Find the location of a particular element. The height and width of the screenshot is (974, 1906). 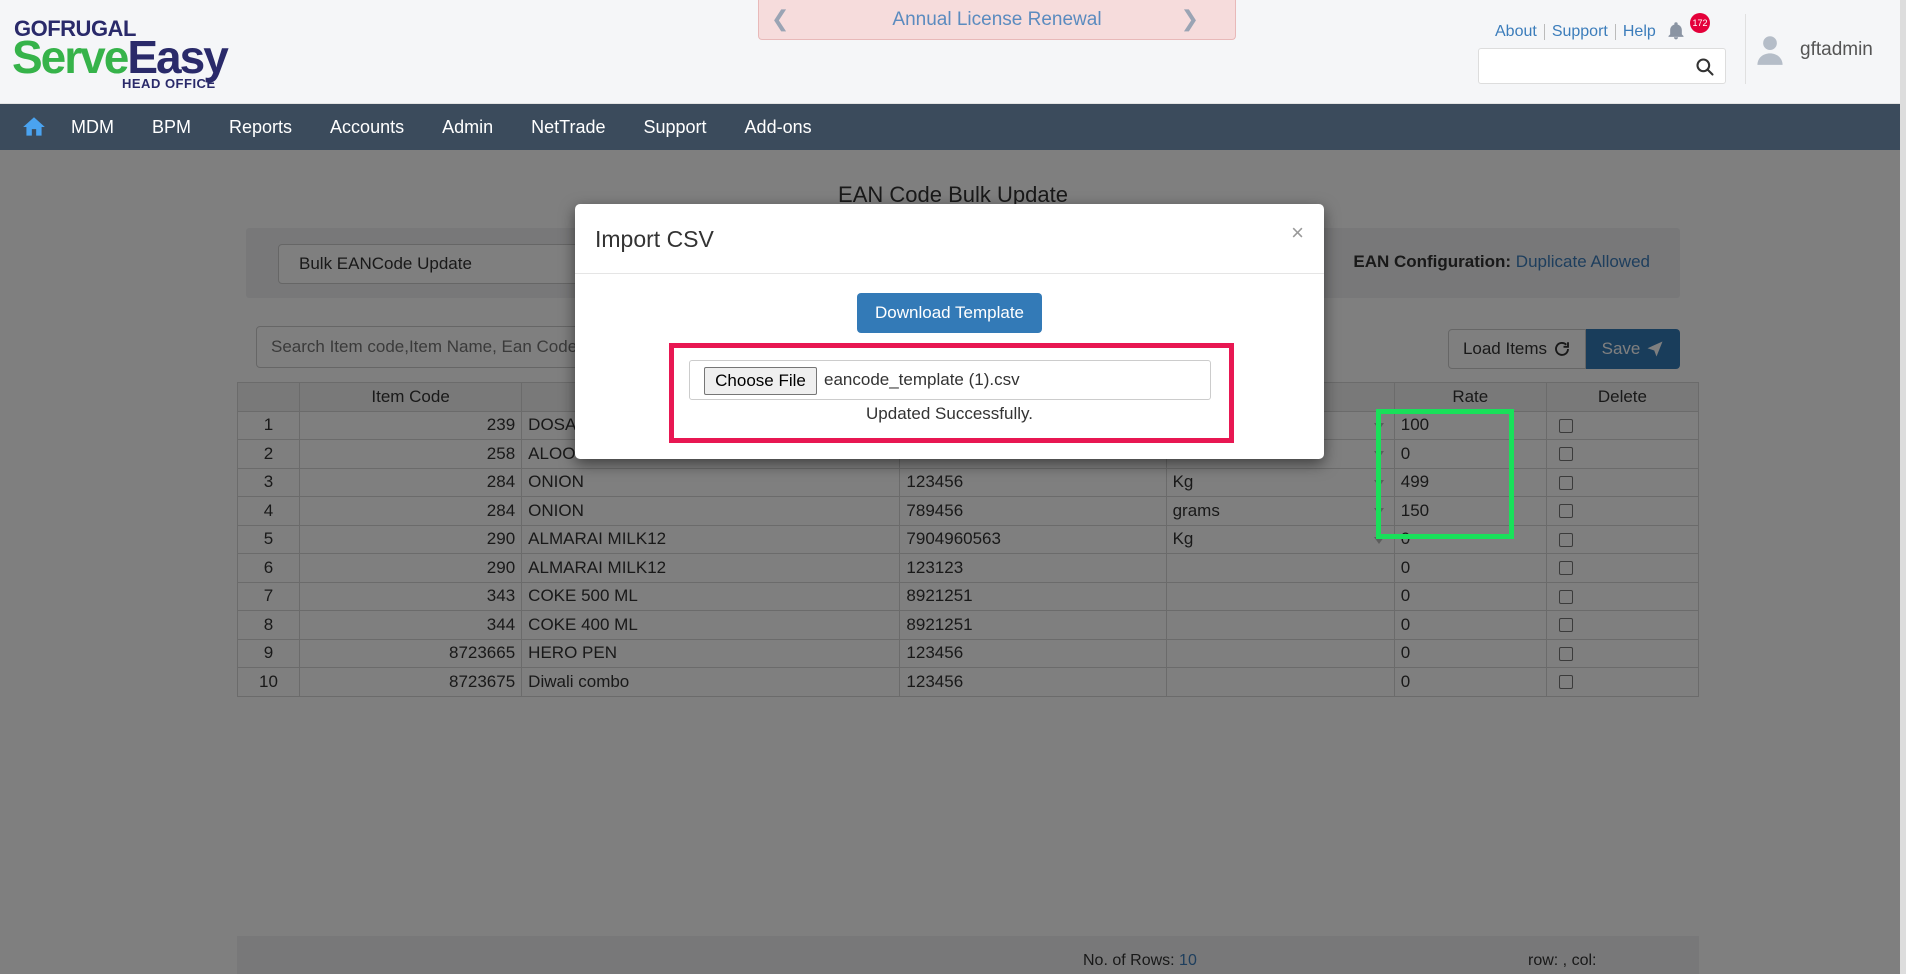

csv-file-input: Choose File eancode_template (1).csv is located at coordinates (950, 380).